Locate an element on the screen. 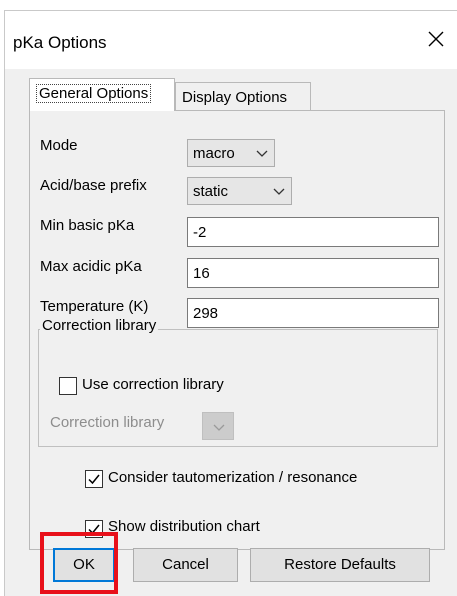 This screenshot has width=457, height=596. close-button is located at coordinates (435, 41).